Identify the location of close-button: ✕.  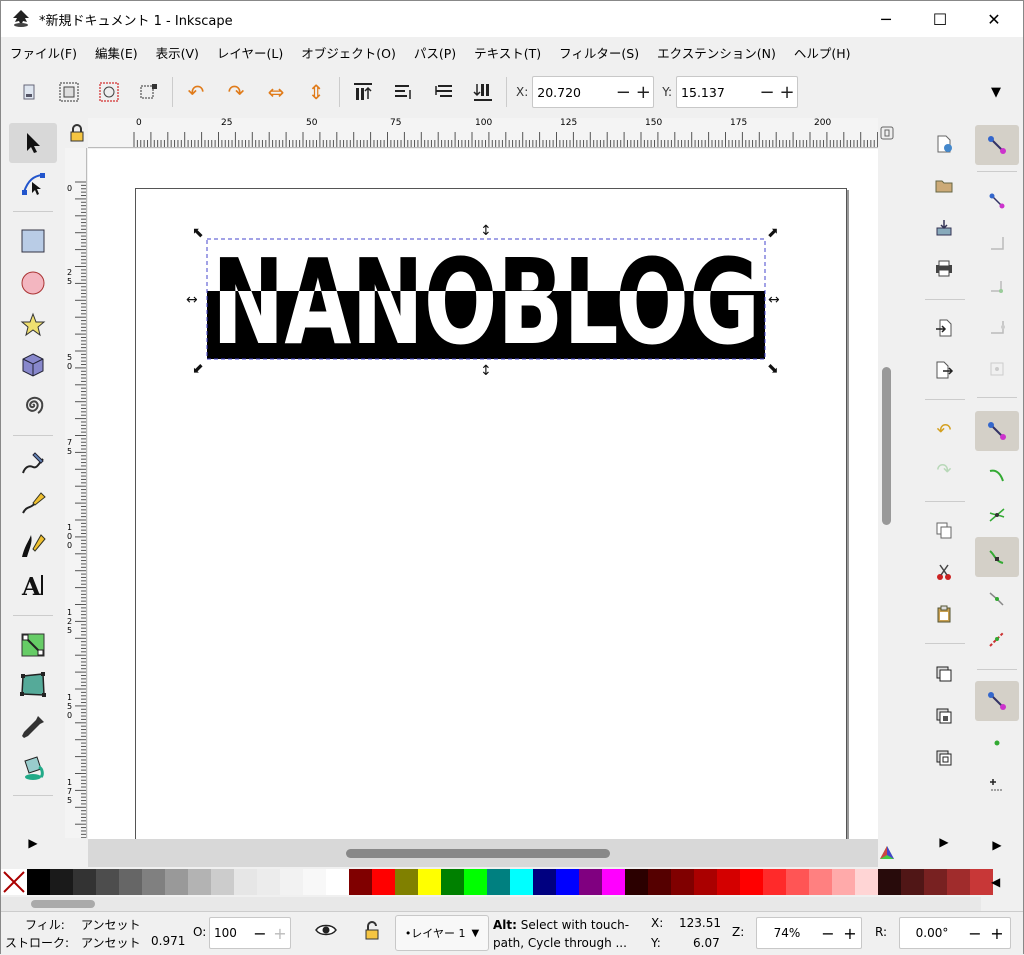
(994, 19).